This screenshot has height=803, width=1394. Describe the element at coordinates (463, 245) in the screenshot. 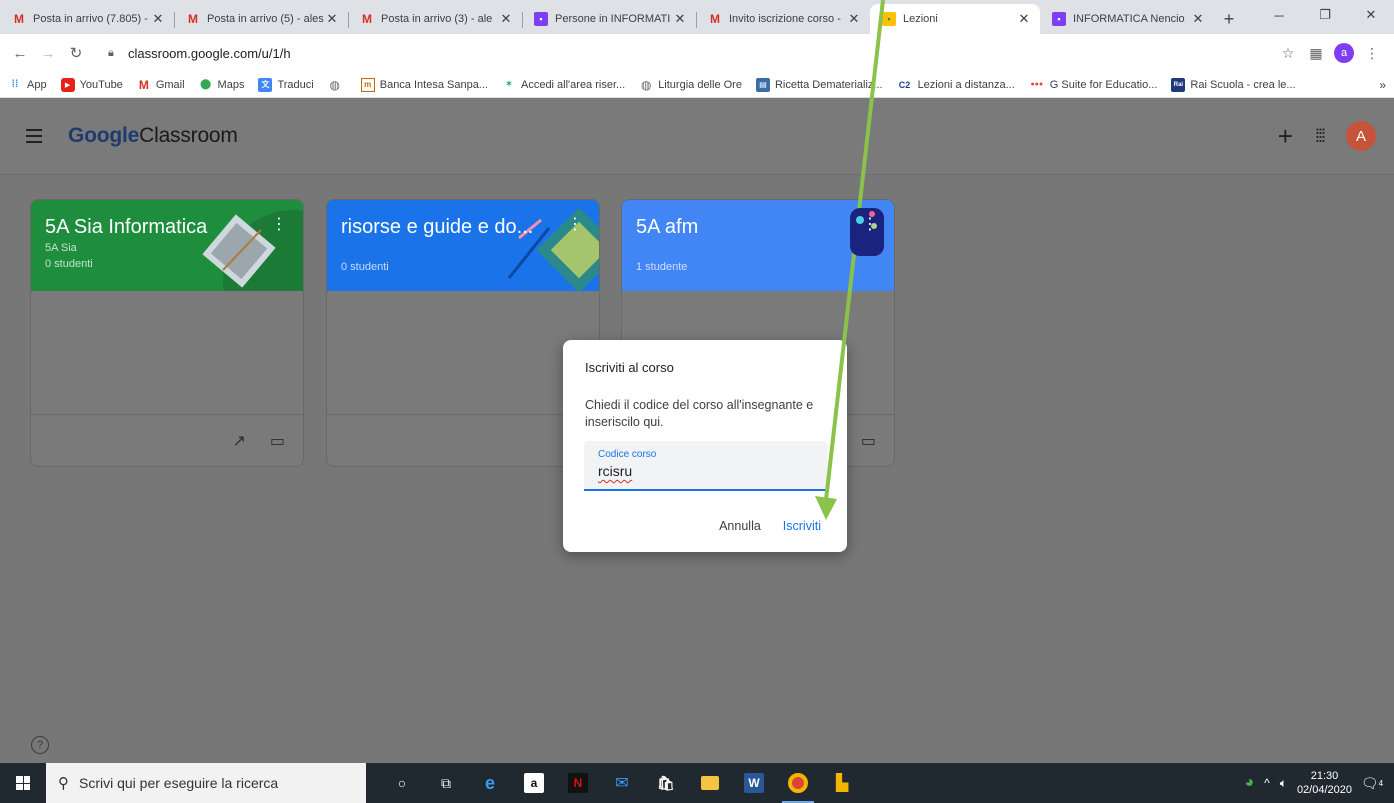

I see `card-header: ⋮ risorse e guide e do... 0 studenti` at that location.